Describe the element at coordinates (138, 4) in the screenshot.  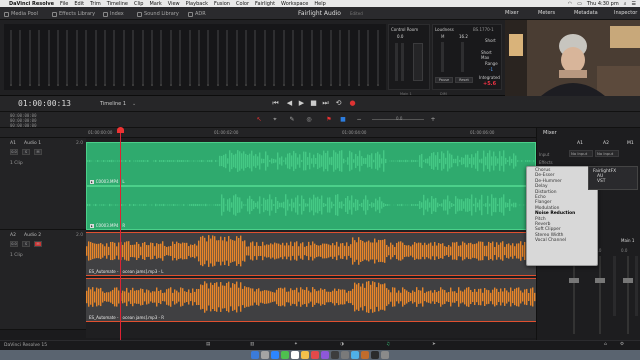
I see `menu-clip: Clip` at that location.